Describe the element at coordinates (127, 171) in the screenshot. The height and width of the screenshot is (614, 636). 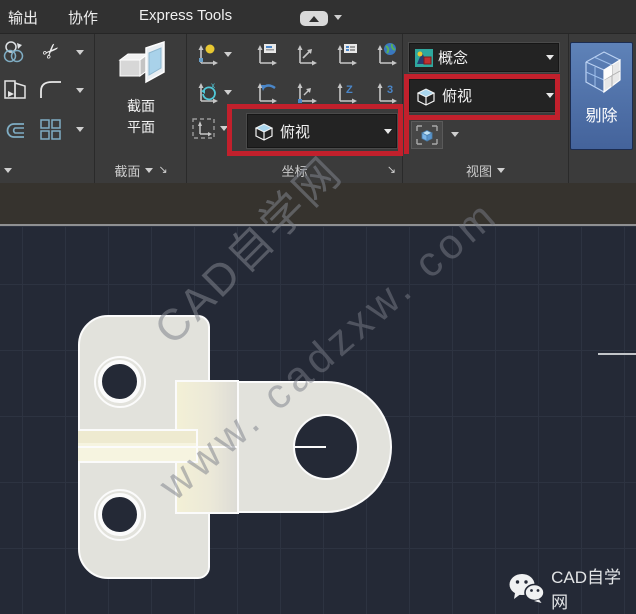
I see `panel-section-label-text: 截面` at that location.